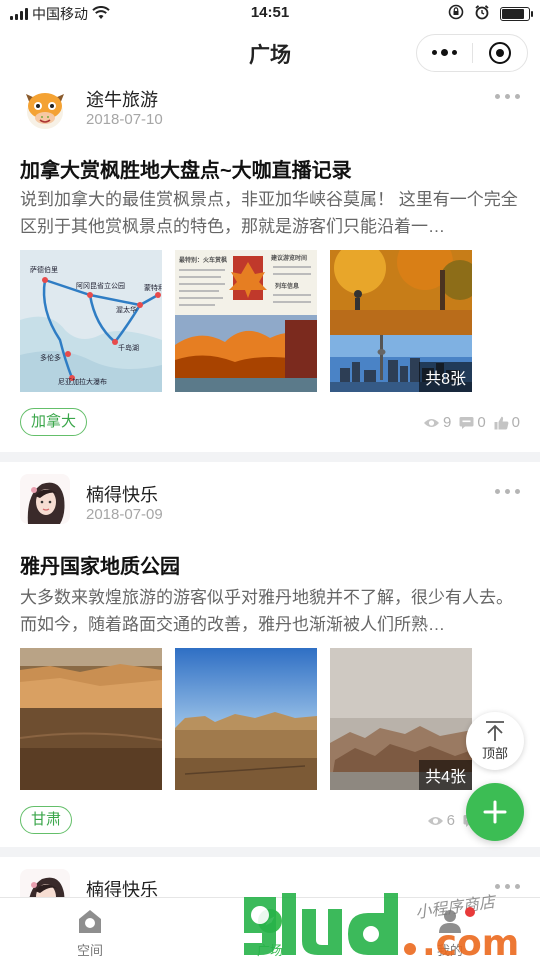 The height and width of the screenshot is (960, 540). What do you see at coordinates (124, 119) in the screenshot?
I see `post-date: 2018-07-10` at bounding box center [124, 119].